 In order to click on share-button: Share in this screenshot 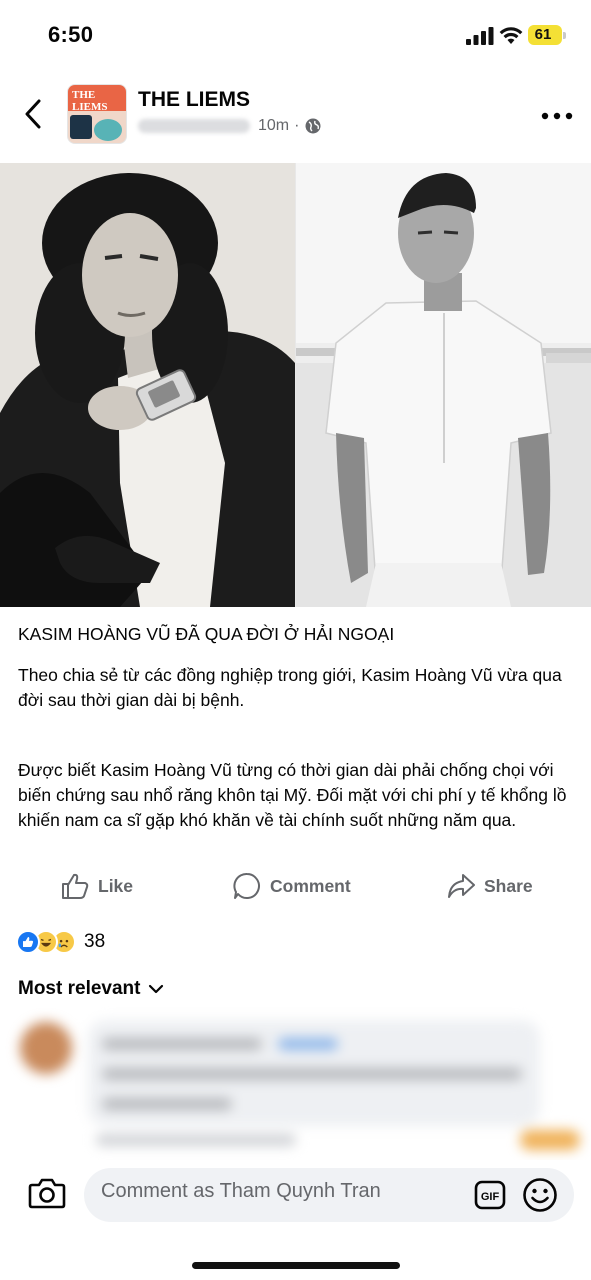, I will do `click(489, 886)`.